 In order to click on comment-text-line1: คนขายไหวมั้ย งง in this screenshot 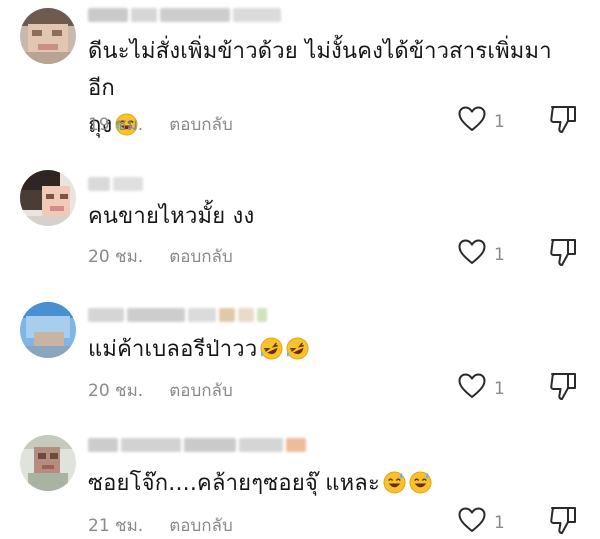, I will do `click(171, 216)`.